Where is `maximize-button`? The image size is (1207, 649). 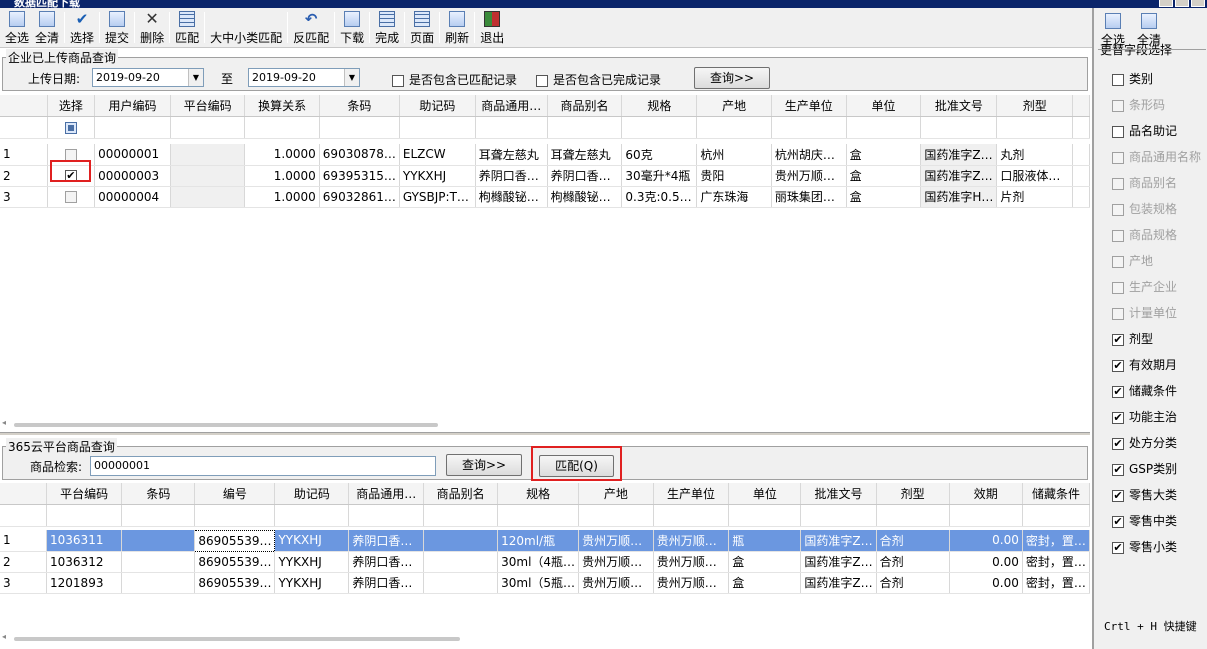
maximize-button is located at coordinates (1182, 3).